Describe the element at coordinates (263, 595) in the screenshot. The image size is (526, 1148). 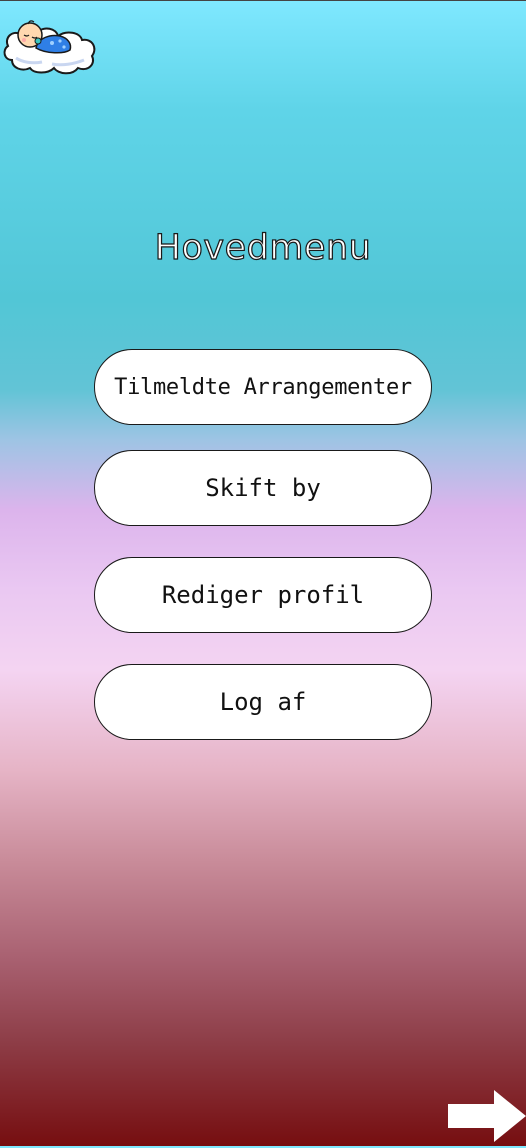
I see `edit-profile-button: Rediger profil` at that location.